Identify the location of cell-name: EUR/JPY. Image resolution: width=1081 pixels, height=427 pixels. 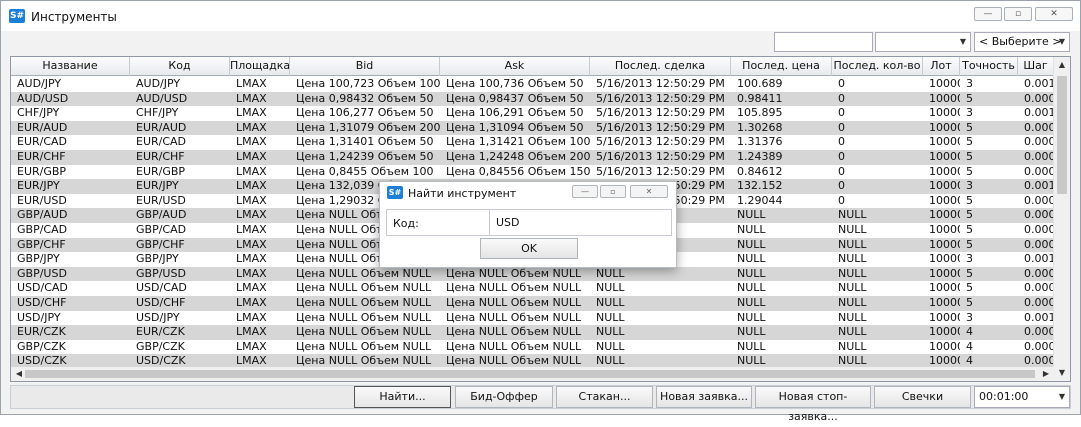
(38, 186).